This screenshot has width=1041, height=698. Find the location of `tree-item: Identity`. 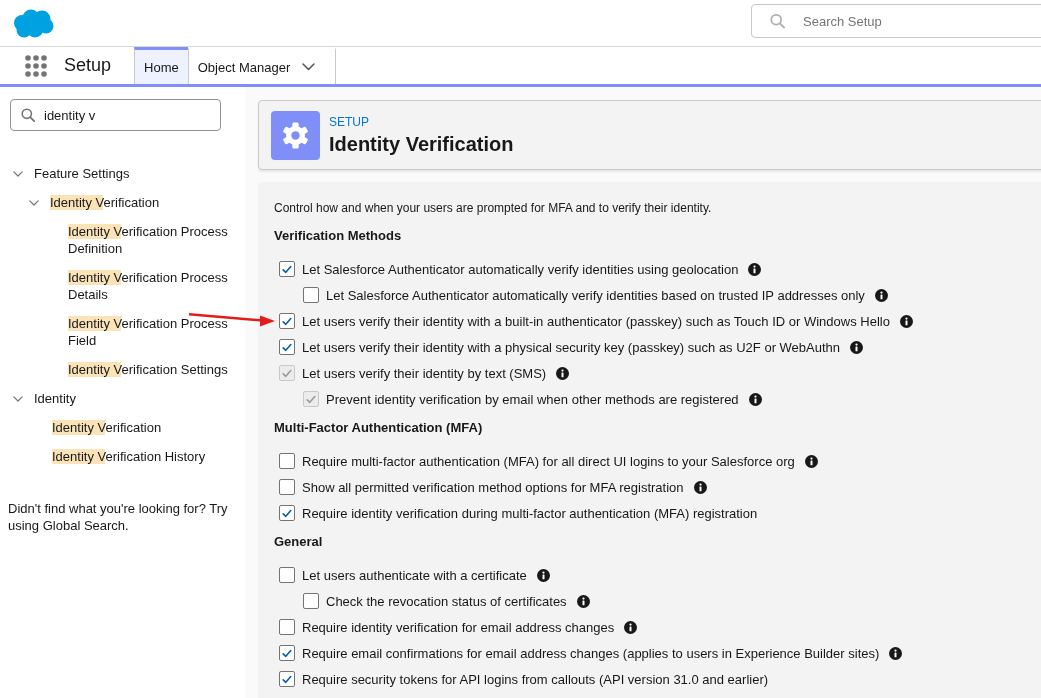

tree-item: Identity is located at coordinates (135, 398).